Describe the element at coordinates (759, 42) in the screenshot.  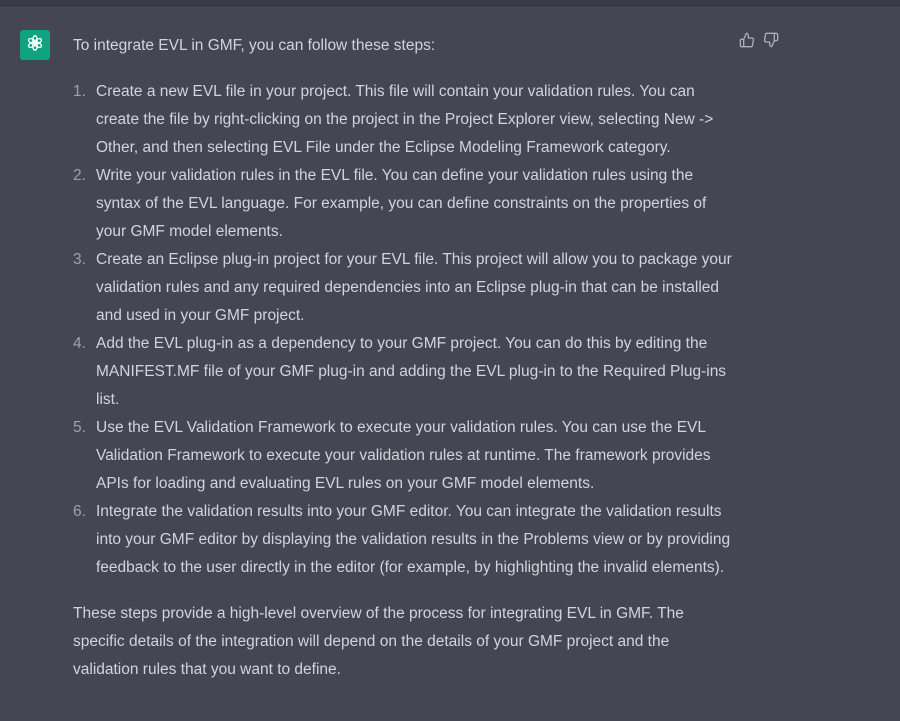
I see `feedback-buttons` at that location.